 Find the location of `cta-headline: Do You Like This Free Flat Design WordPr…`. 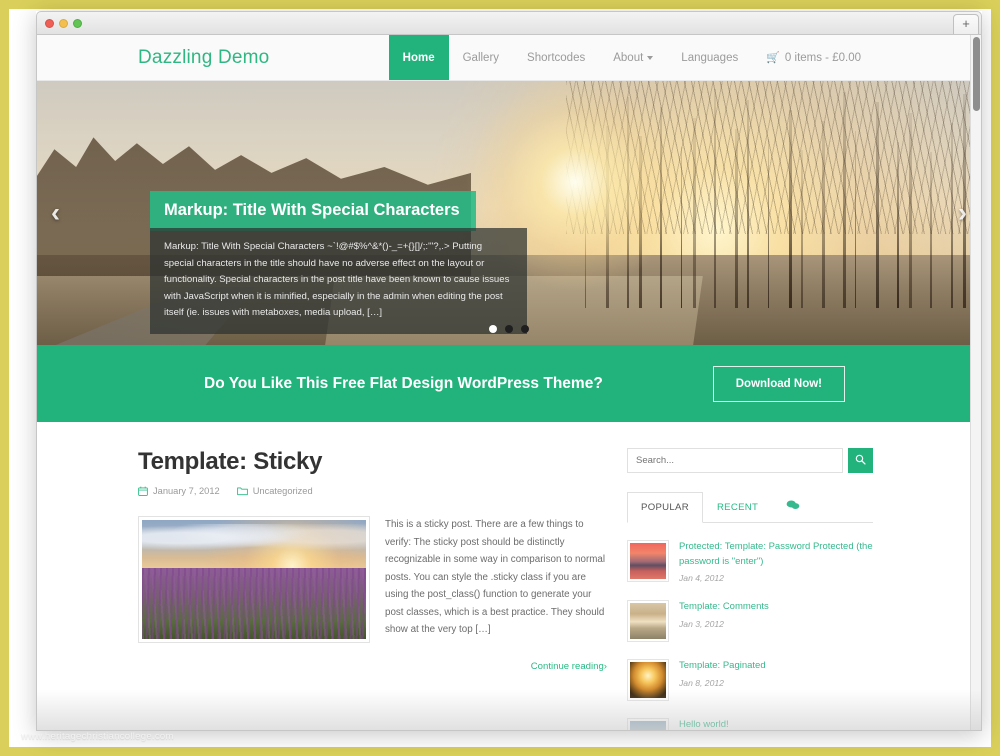

cta-headline: Do You Like This Free Flat Design WordPr… is located at coordinates (403, 383).